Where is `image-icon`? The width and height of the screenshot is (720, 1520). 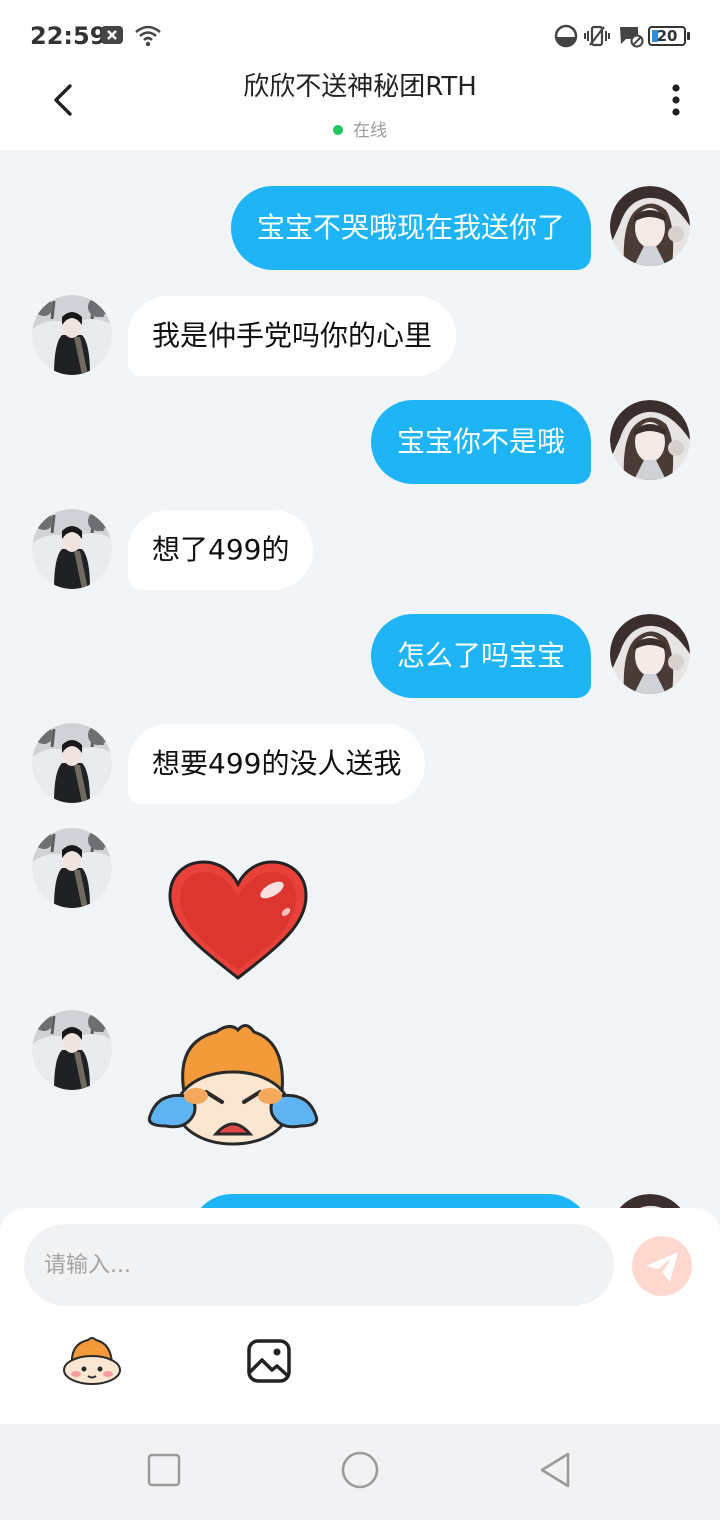
image-icon is located at coordinates (269, 1361).